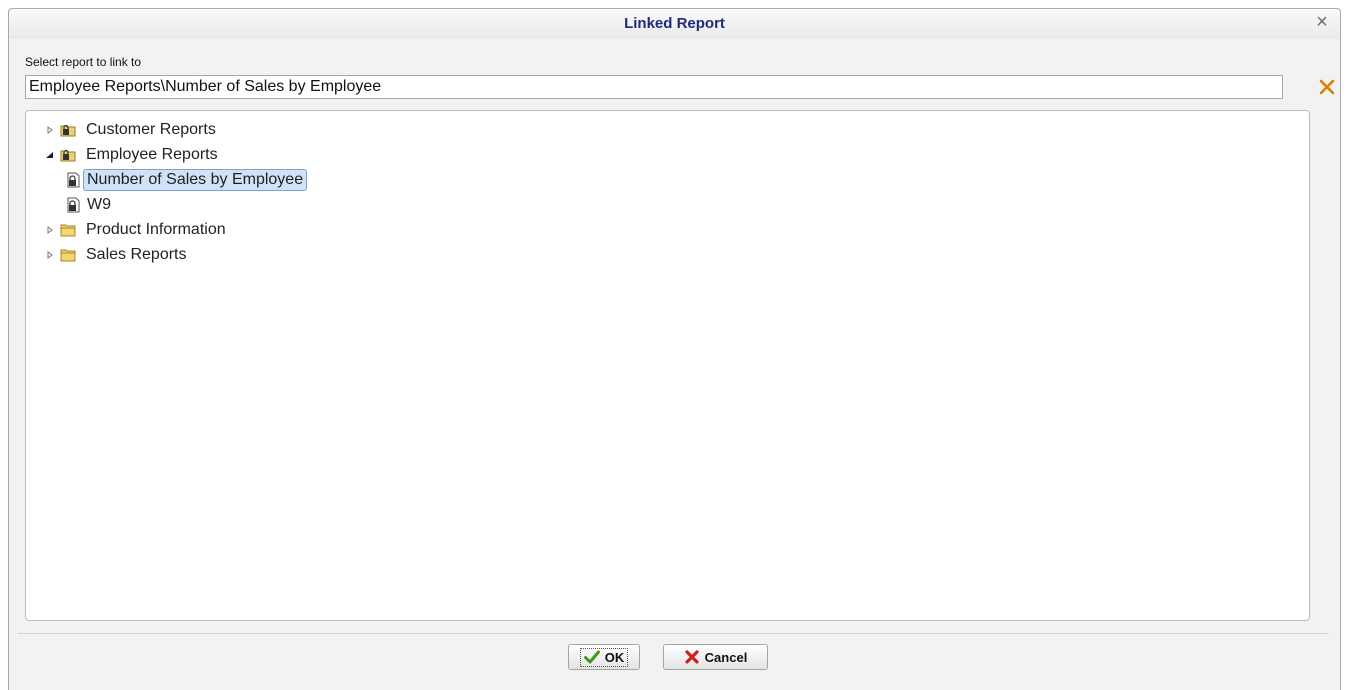 The height and width of the screenshot is (690, 1347). I want to click on cancel-button: Cancel, so click(715, 657).